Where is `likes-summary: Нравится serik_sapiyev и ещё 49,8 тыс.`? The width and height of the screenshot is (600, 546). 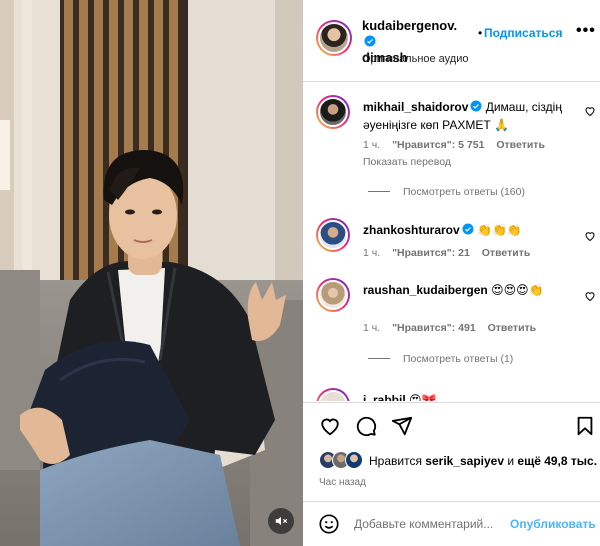 likes-summary: Нравится serik_sapiyev и ещё 49,8 тыс. is located at coordinates (459, 461).